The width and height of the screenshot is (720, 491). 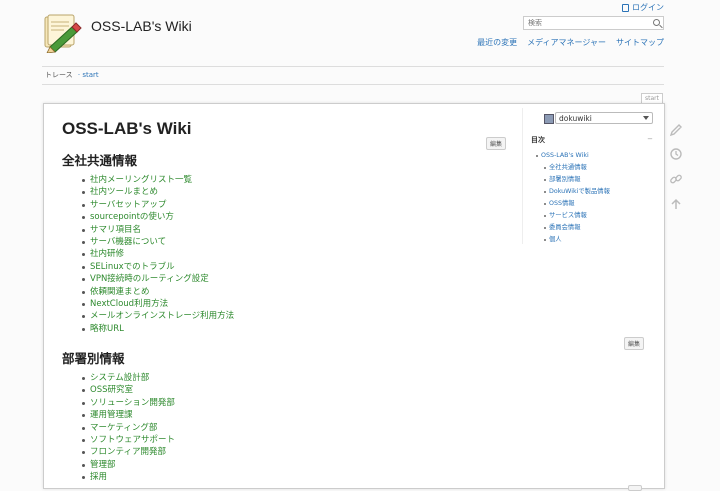 I want to click on toc-item: 委員会情報, so click(x=573, y=228).